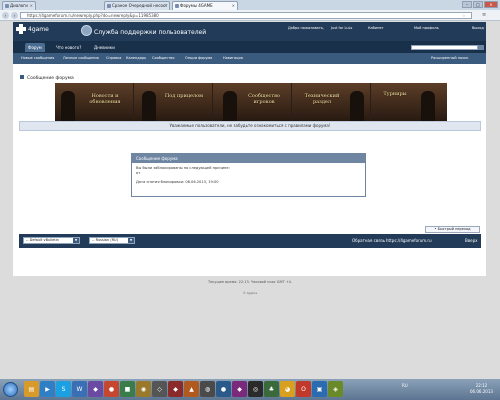  Describe the element at coordinates (405, 385) in the screenshot. I see `language-indicator: RU` at that location.